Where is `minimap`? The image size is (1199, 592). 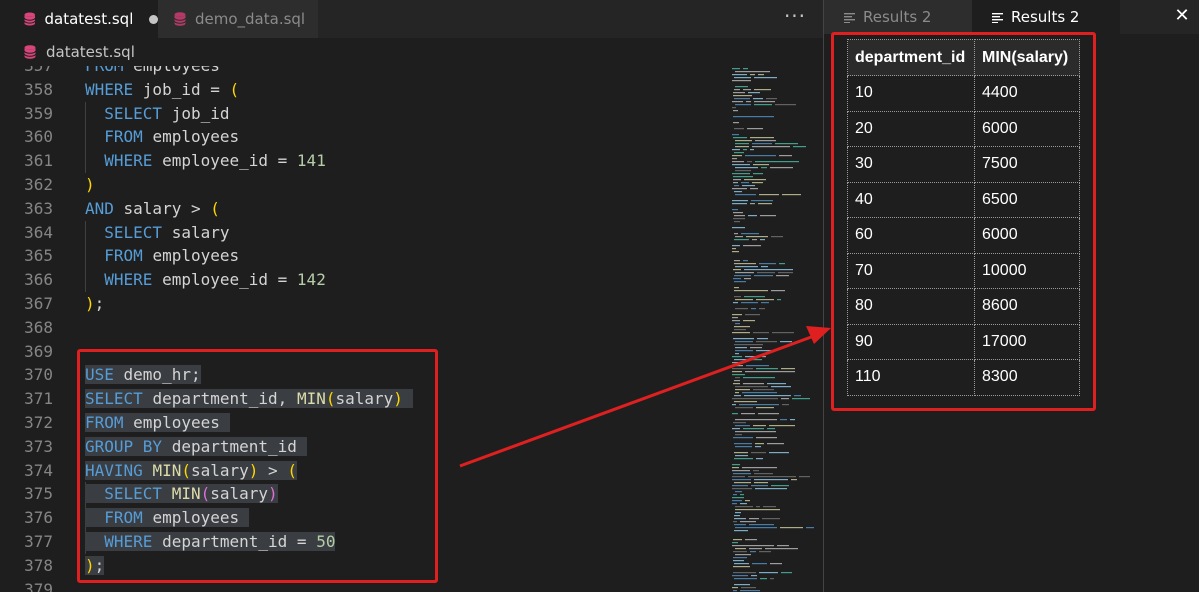 minimap is located at coordinates (773, 329).